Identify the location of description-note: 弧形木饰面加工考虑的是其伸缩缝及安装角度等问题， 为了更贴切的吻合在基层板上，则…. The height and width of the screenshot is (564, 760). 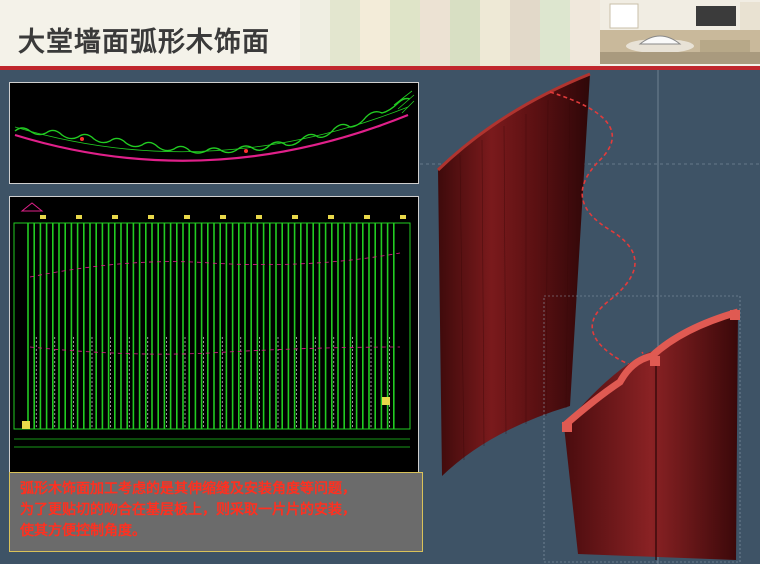
(216, 512).